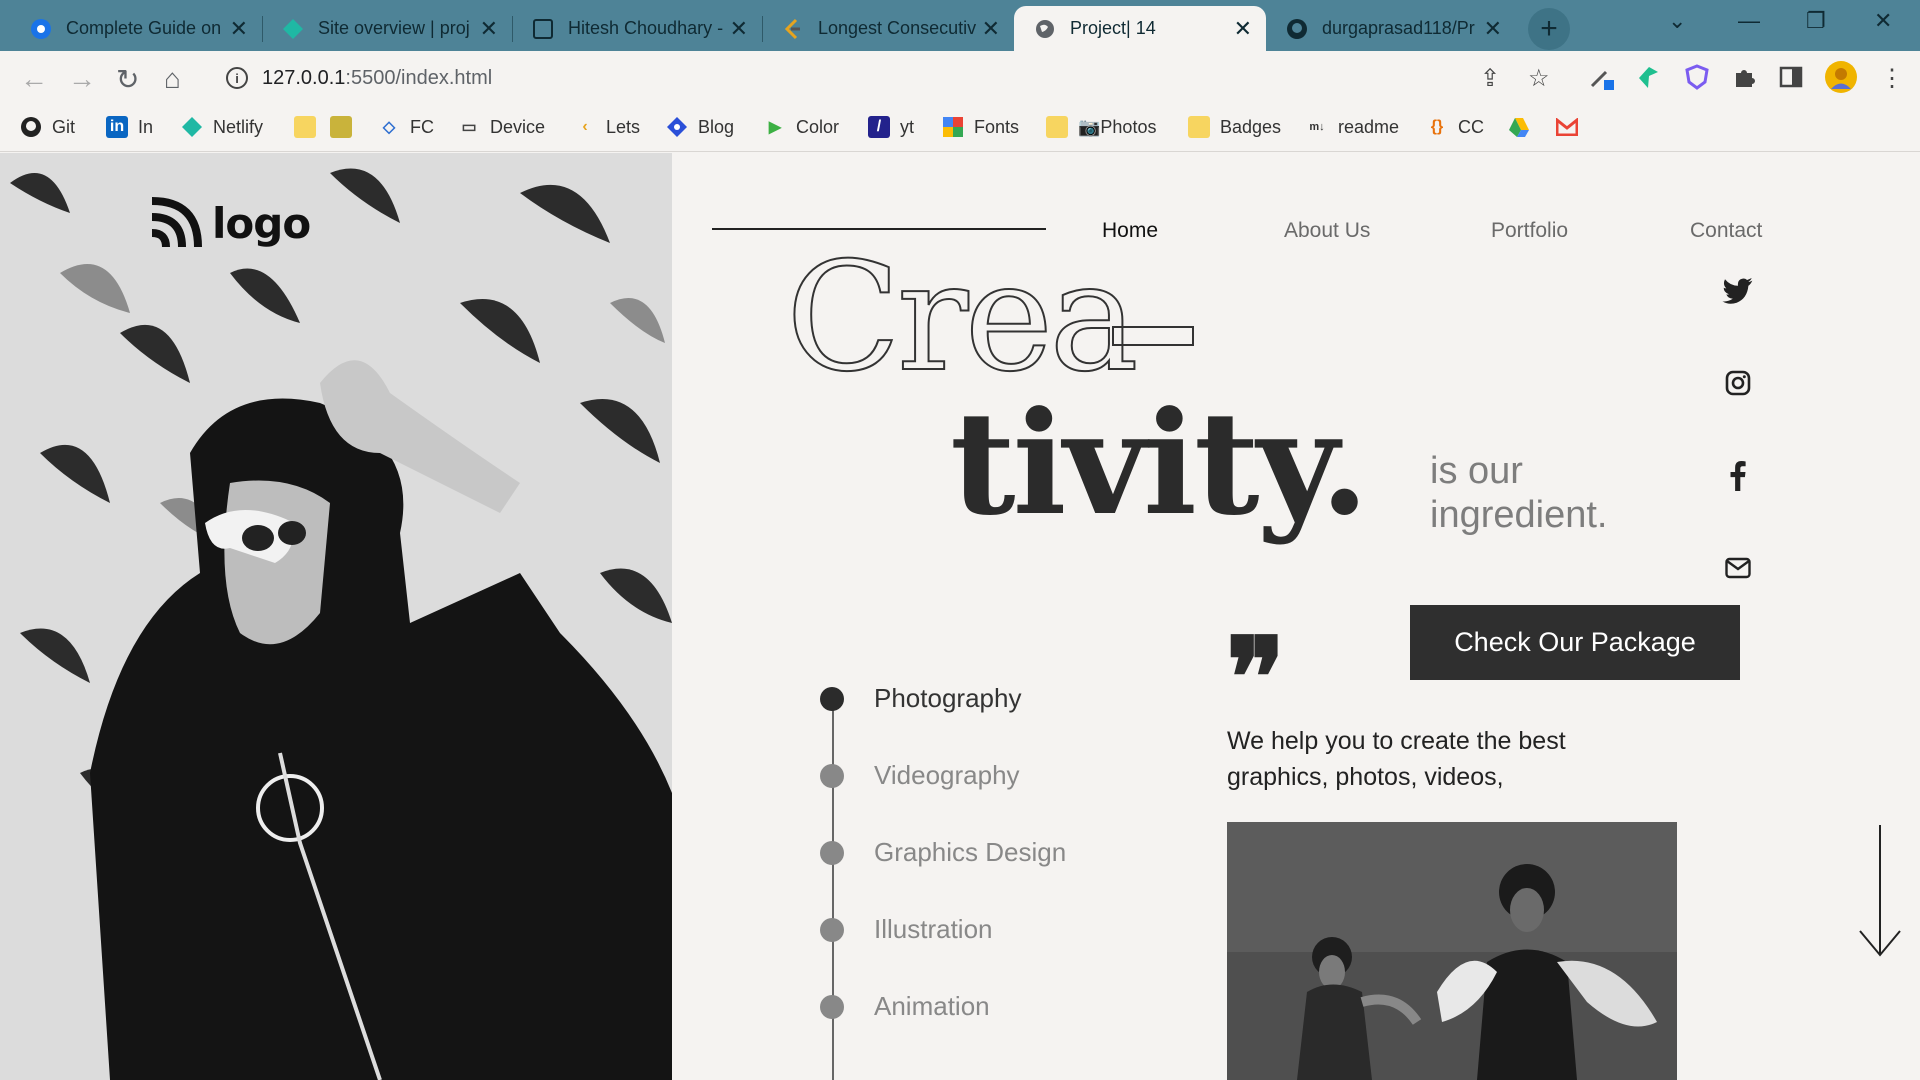 Image resolution: width=1920 pixels, height=1080 pixels. Describe the element at coordinates (879, 229) in the screenshot. I see `nav-divider-line` at that location.